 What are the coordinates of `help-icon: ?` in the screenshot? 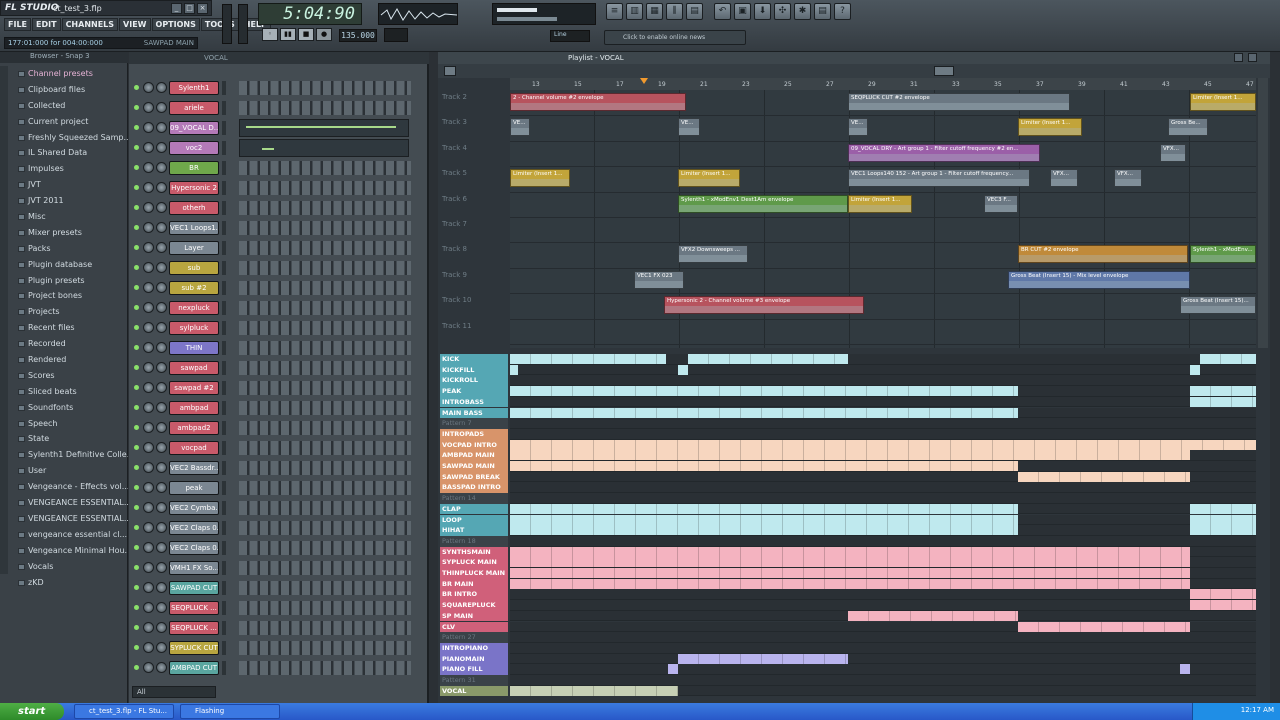 It's located at (842, 11).